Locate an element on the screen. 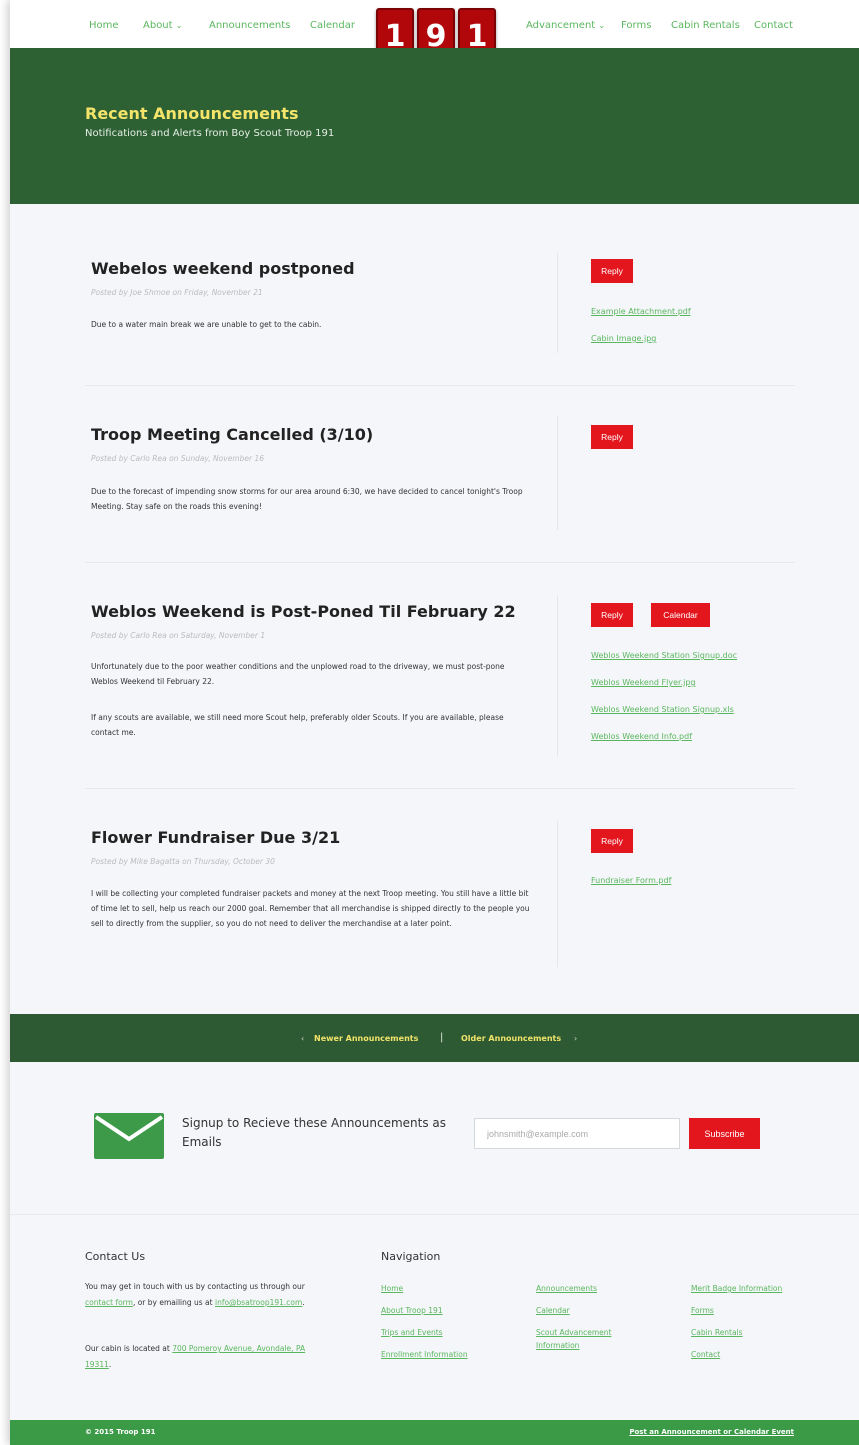 This screenshot has height=1445, width=859. footer-nav-link: Merit Badge Information is located at coordinates (736, 1288).